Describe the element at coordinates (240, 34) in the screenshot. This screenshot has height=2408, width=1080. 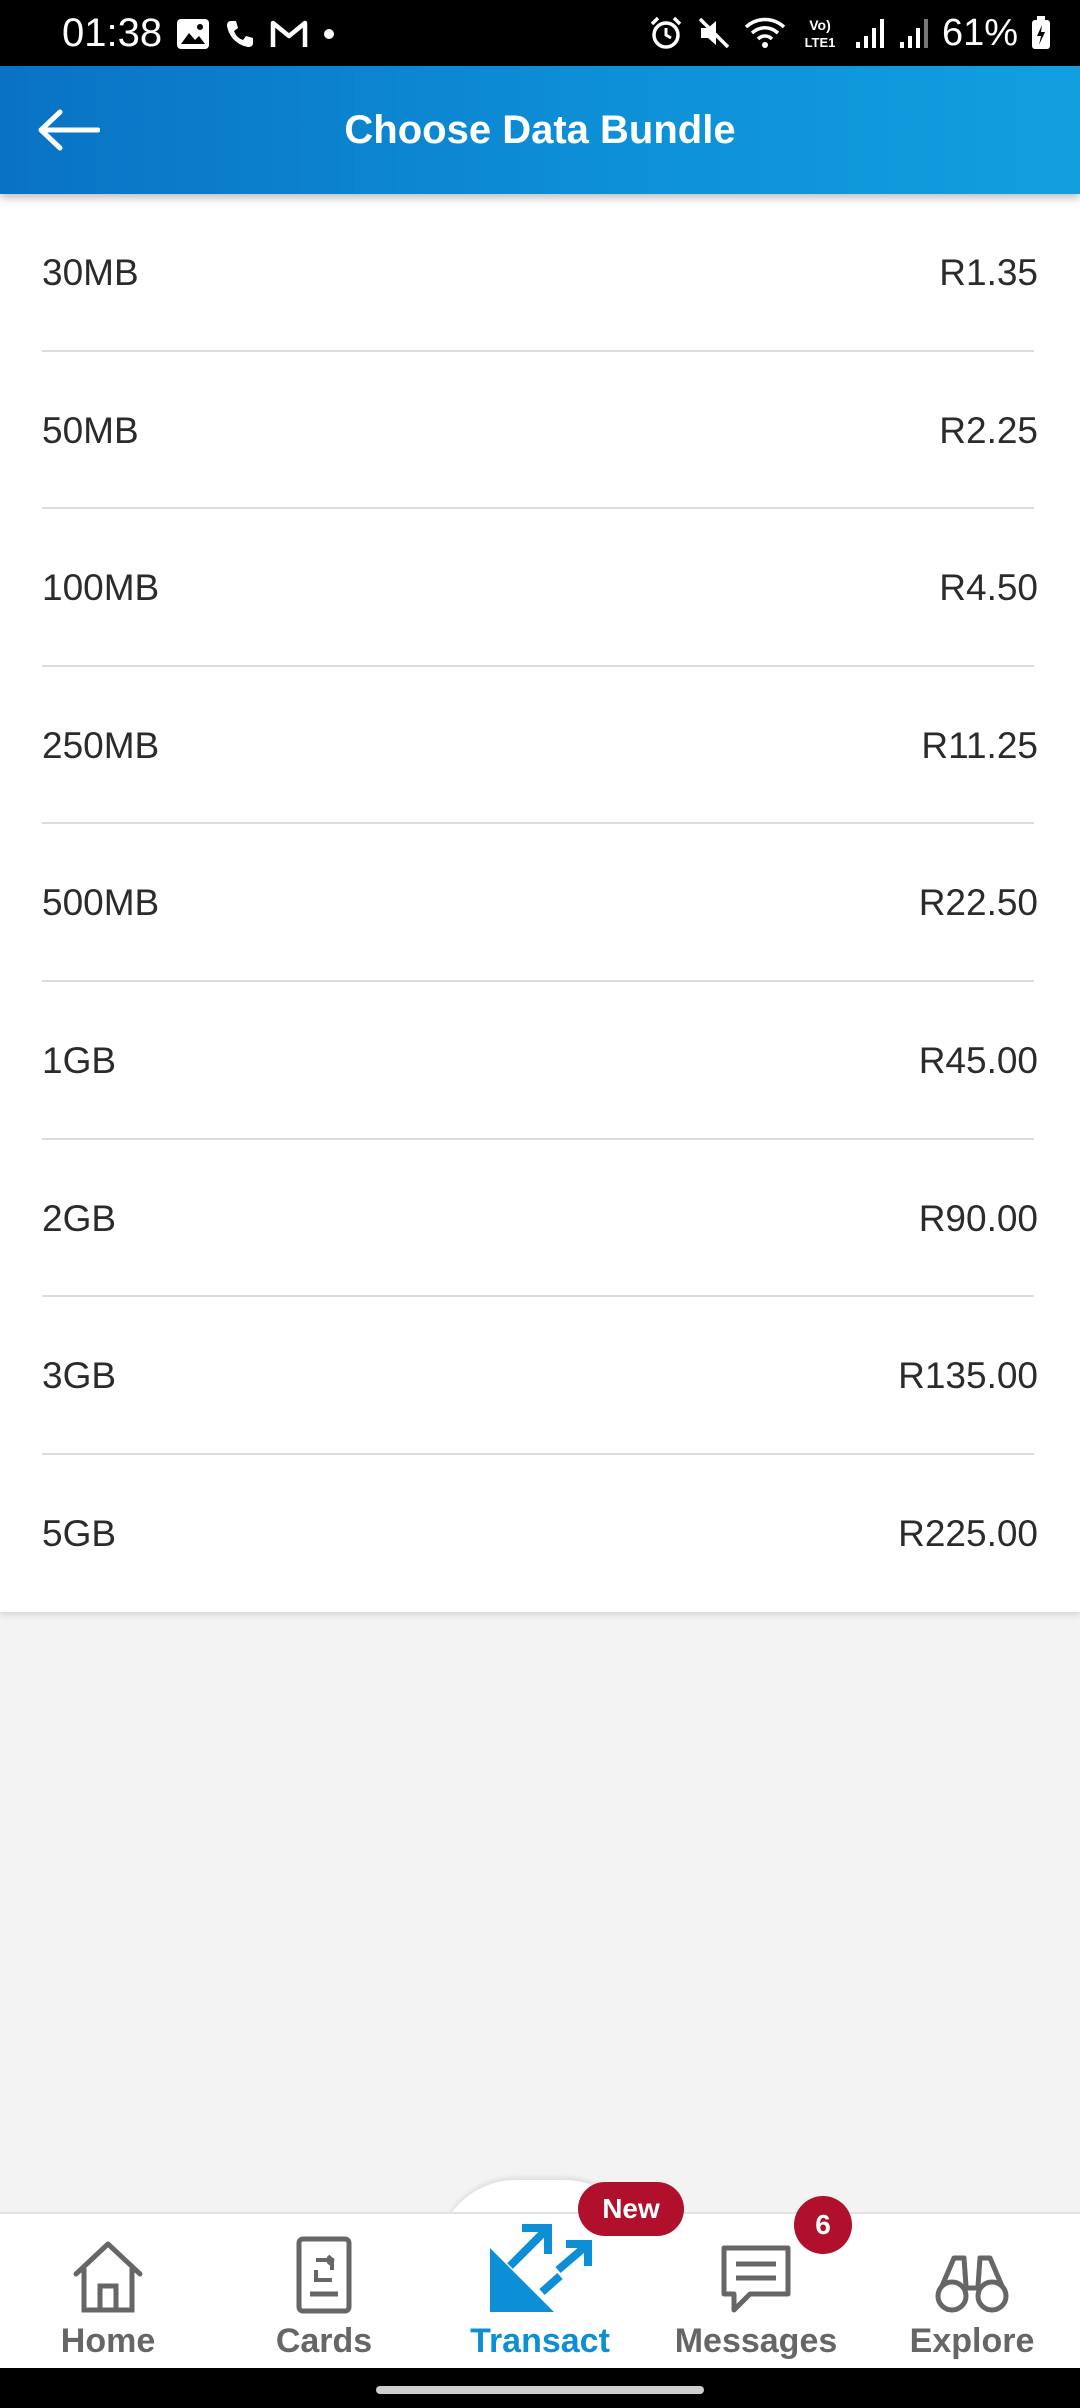
I see `phone-icon` at that location.